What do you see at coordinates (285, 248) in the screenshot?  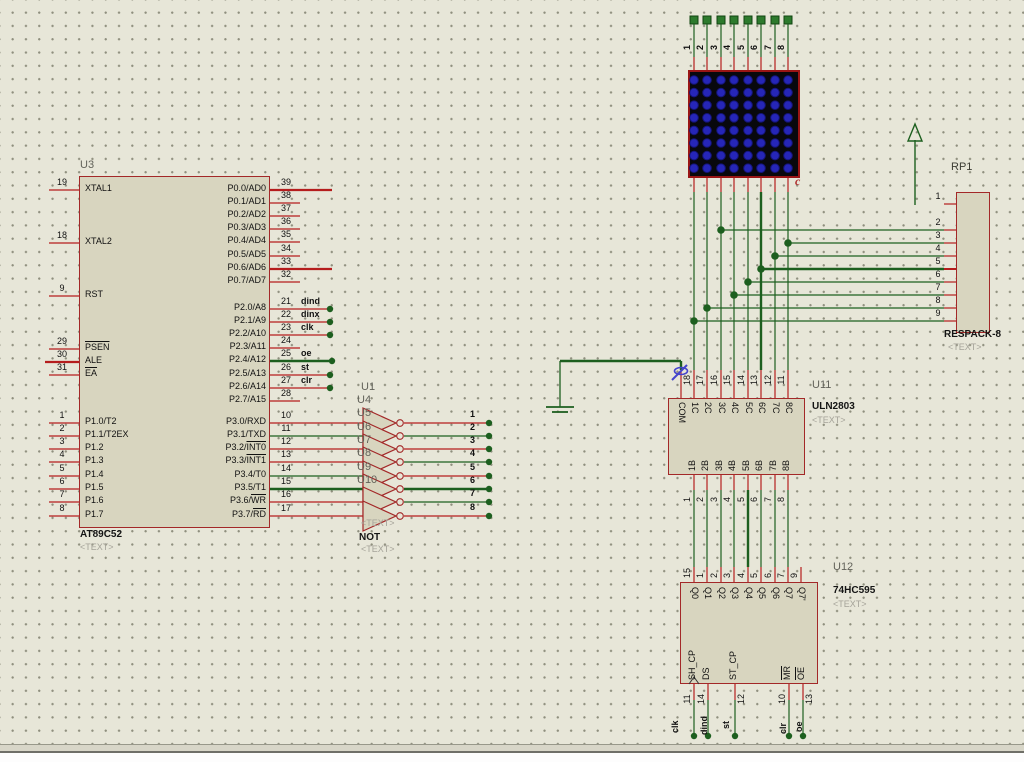 I see `pin-number: 34` at bounding box center [285, 248].